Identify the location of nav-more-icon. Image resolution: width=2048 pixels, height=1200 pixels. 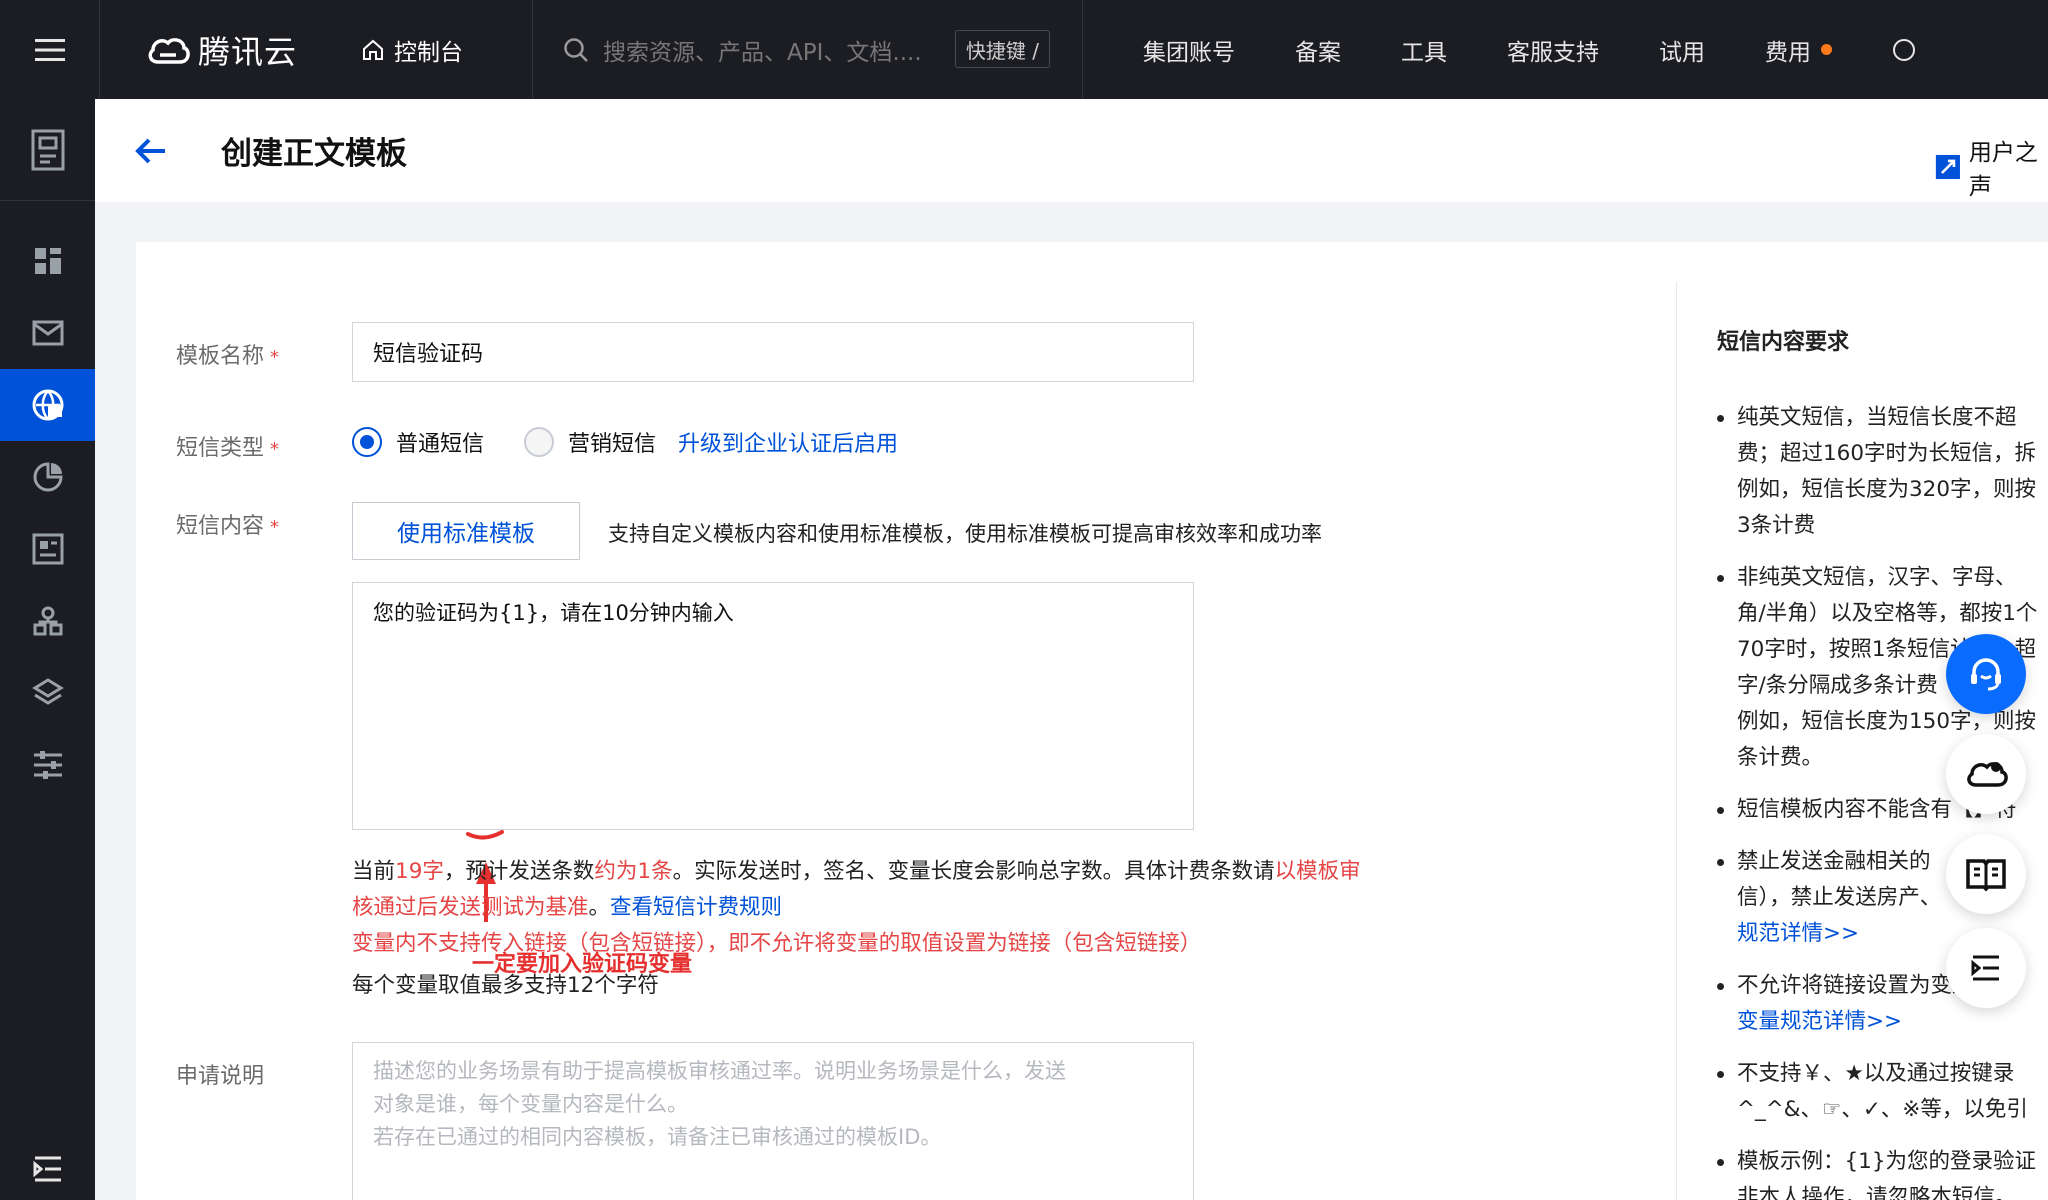
(1904, 50).